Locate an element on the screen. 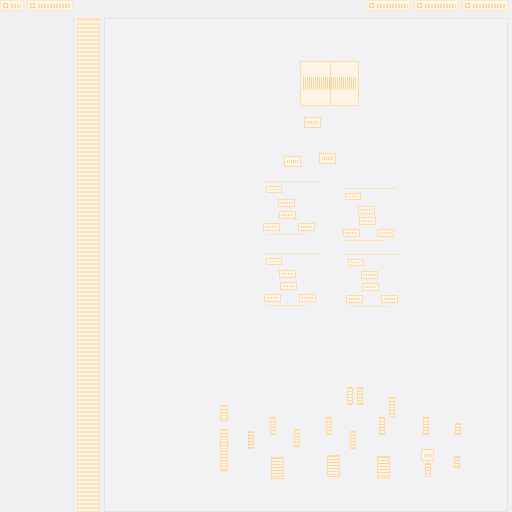 The width and height of the screenshot is (512, 512). top-toolbar is located at coordinates (256, 7).